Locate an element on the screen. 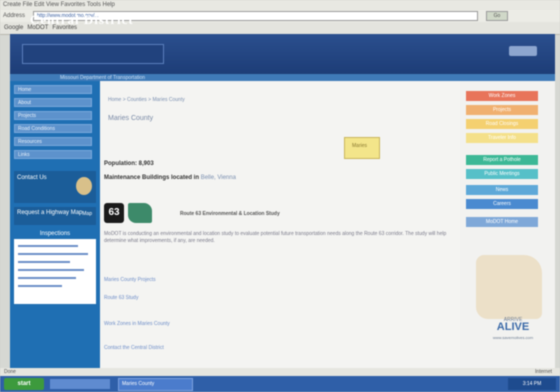  map-icon: Map is located at coordinates (87, 214).